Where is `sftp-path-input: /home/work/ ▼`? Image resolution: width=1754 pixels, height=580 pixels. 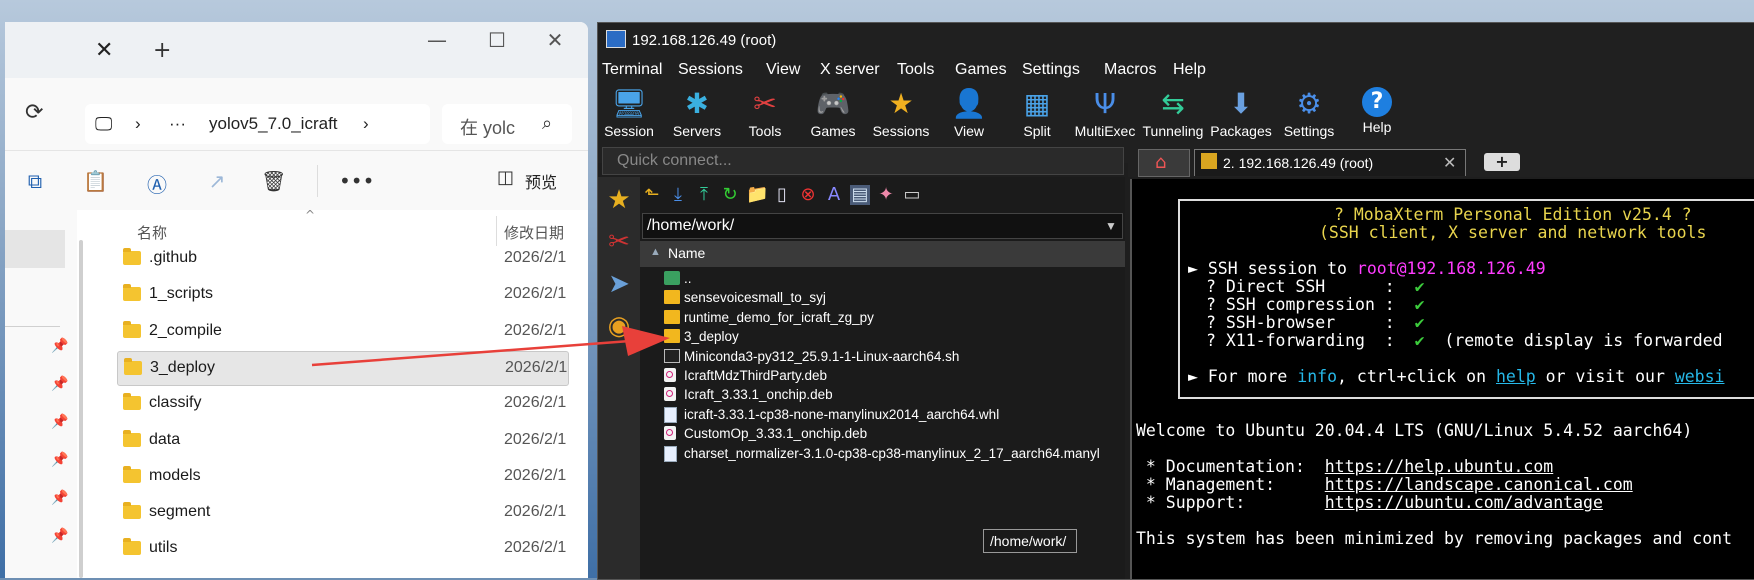 sftp-path-input: /home/work/ ▼ is located at coordinates (882, 226).